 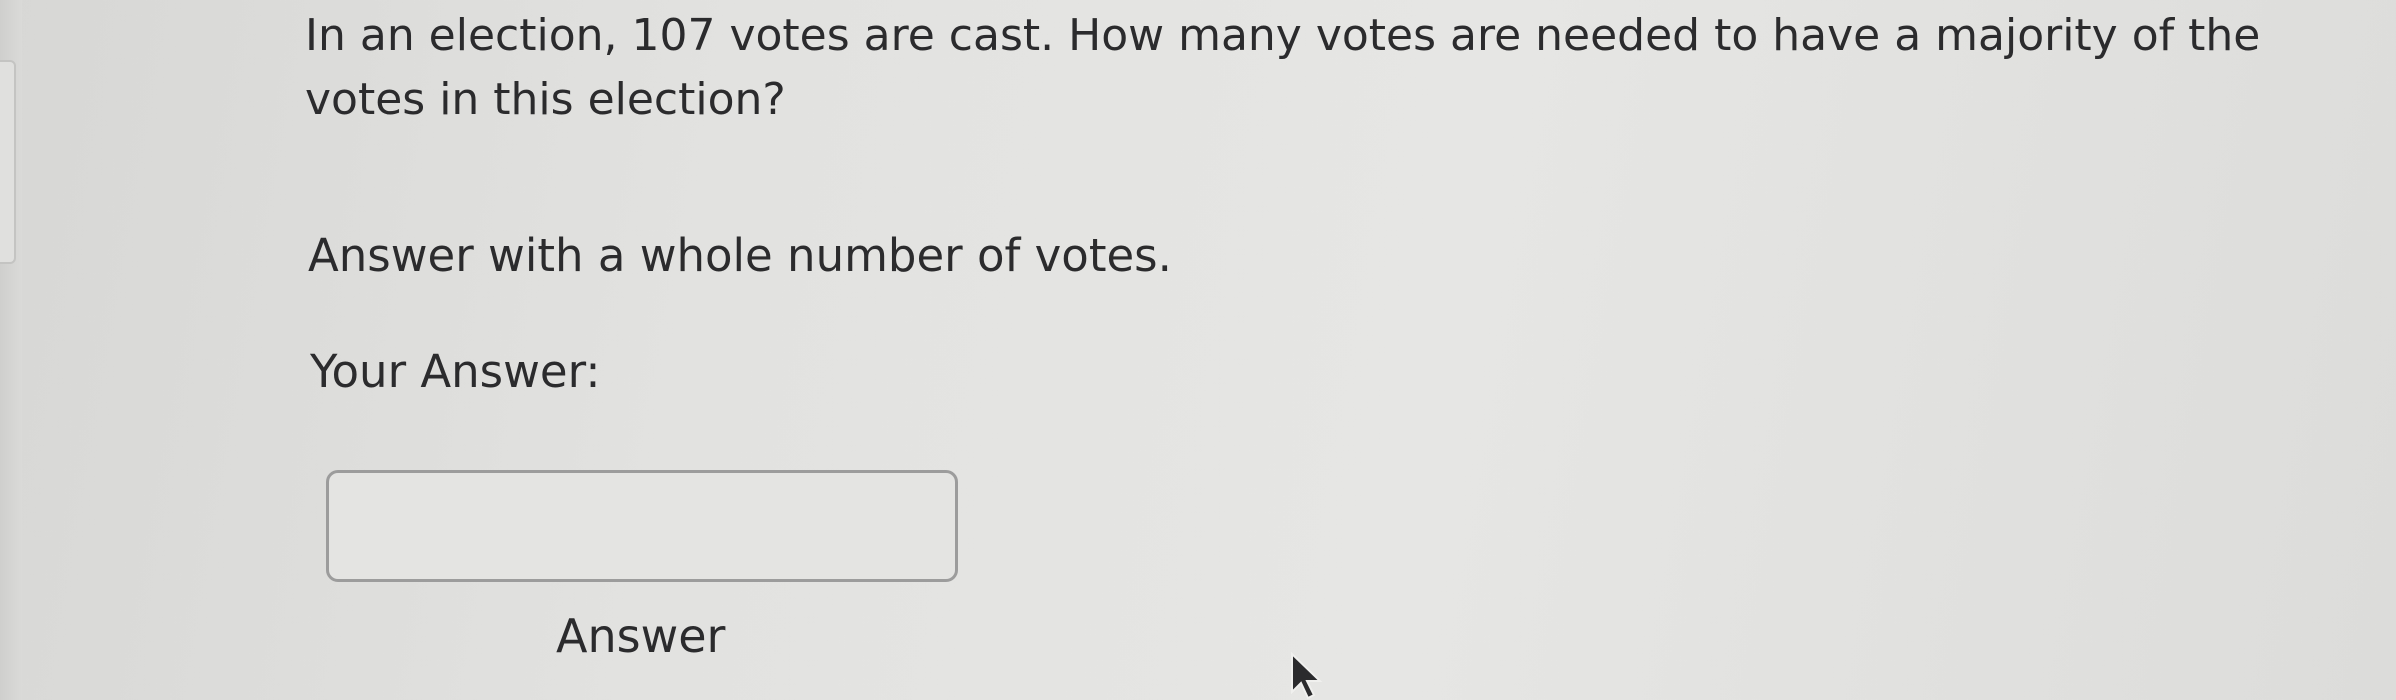 I want to click on answer-input, so click(x=642, y=526).